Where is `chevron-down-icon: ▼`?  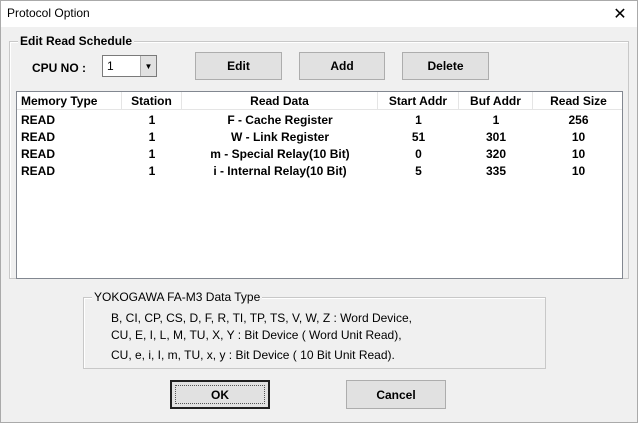 chevron-down-icon: ▼ is located at coordinates (148, 66).